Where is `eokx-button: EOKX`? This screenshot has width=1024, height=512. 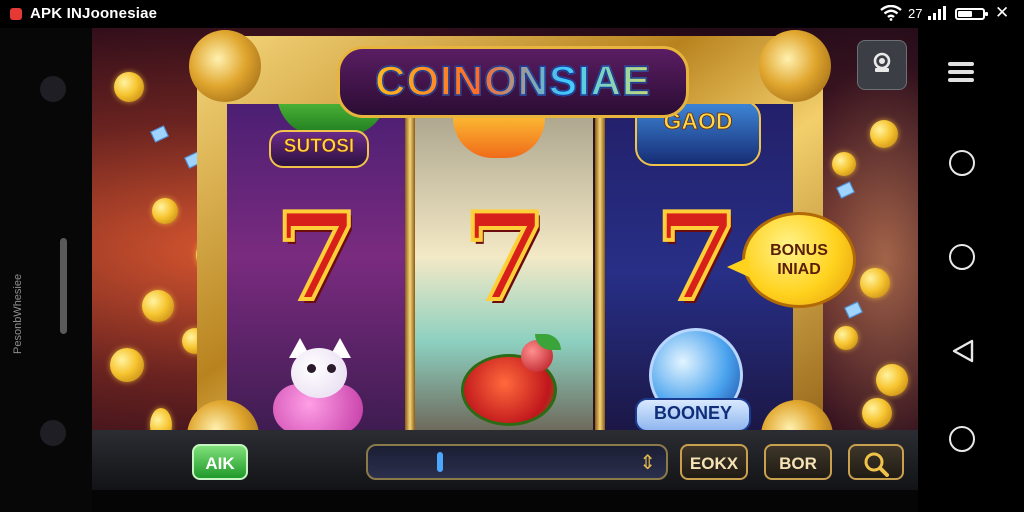 eokx-button: EOKX is located at coordinates (714, 462).